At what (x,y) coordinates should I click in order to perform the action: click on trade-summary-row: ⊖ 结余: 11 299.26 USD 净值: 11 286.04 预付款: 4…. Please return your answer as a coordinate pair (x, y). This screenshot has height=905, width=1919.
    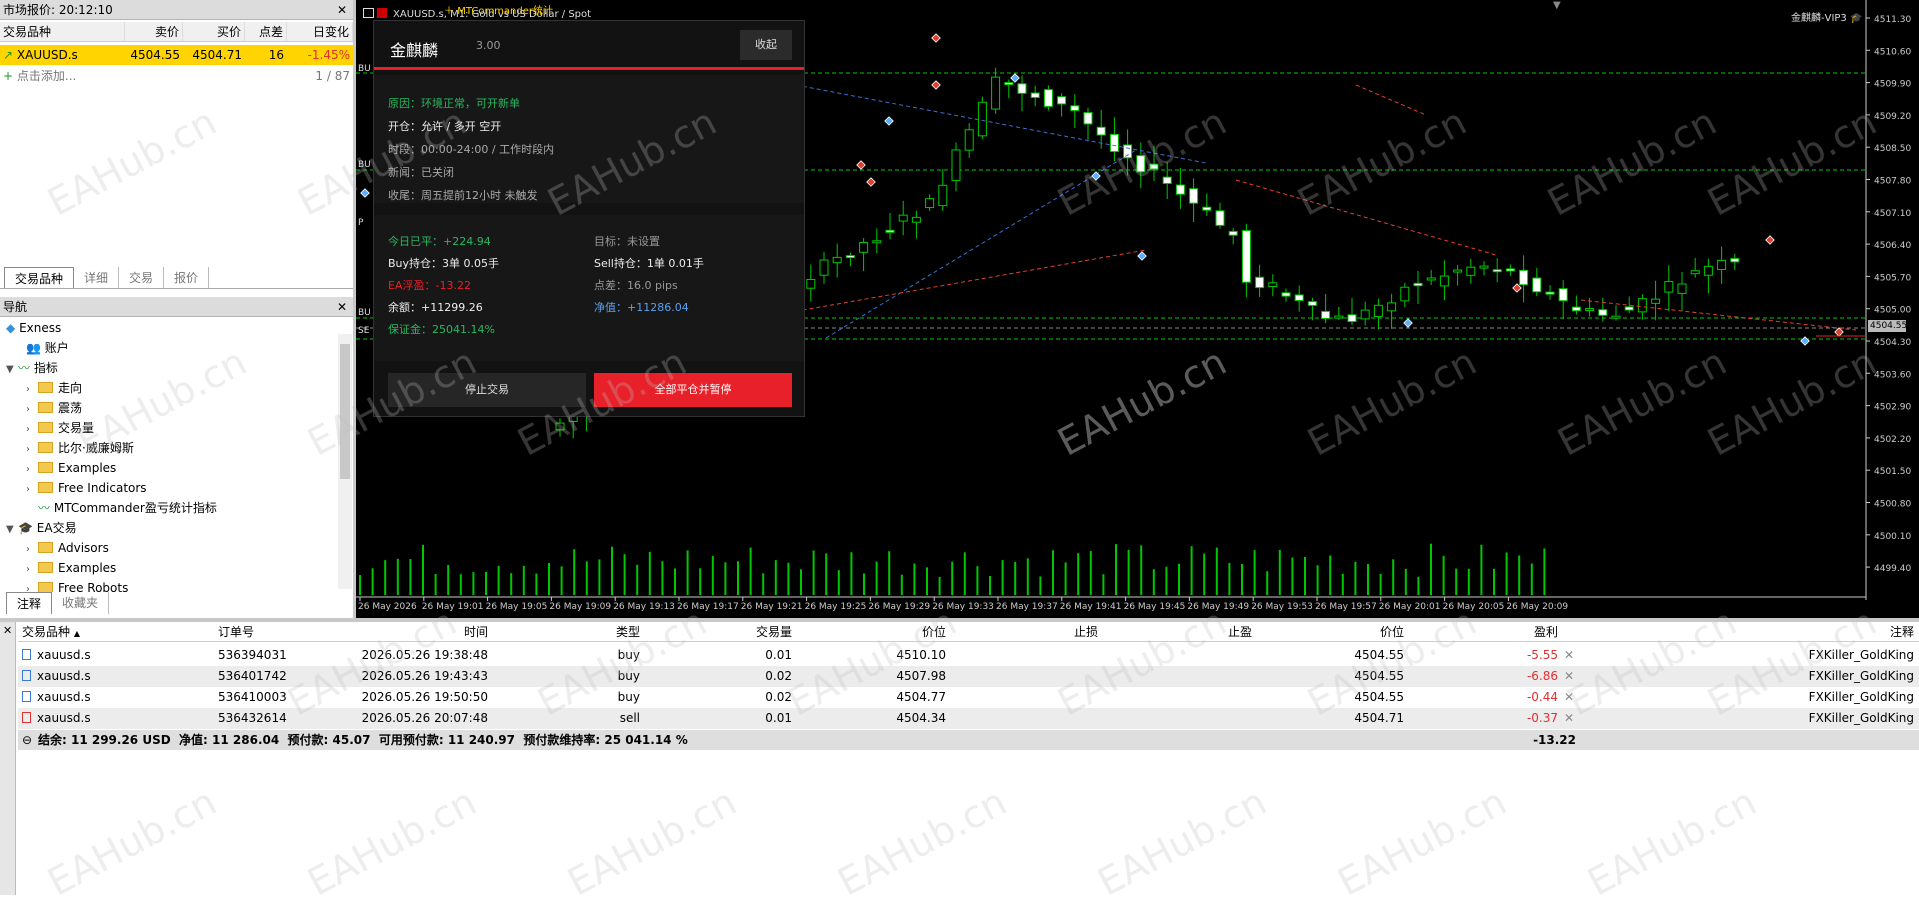
    Looking at the image, I should click on (968, 740).